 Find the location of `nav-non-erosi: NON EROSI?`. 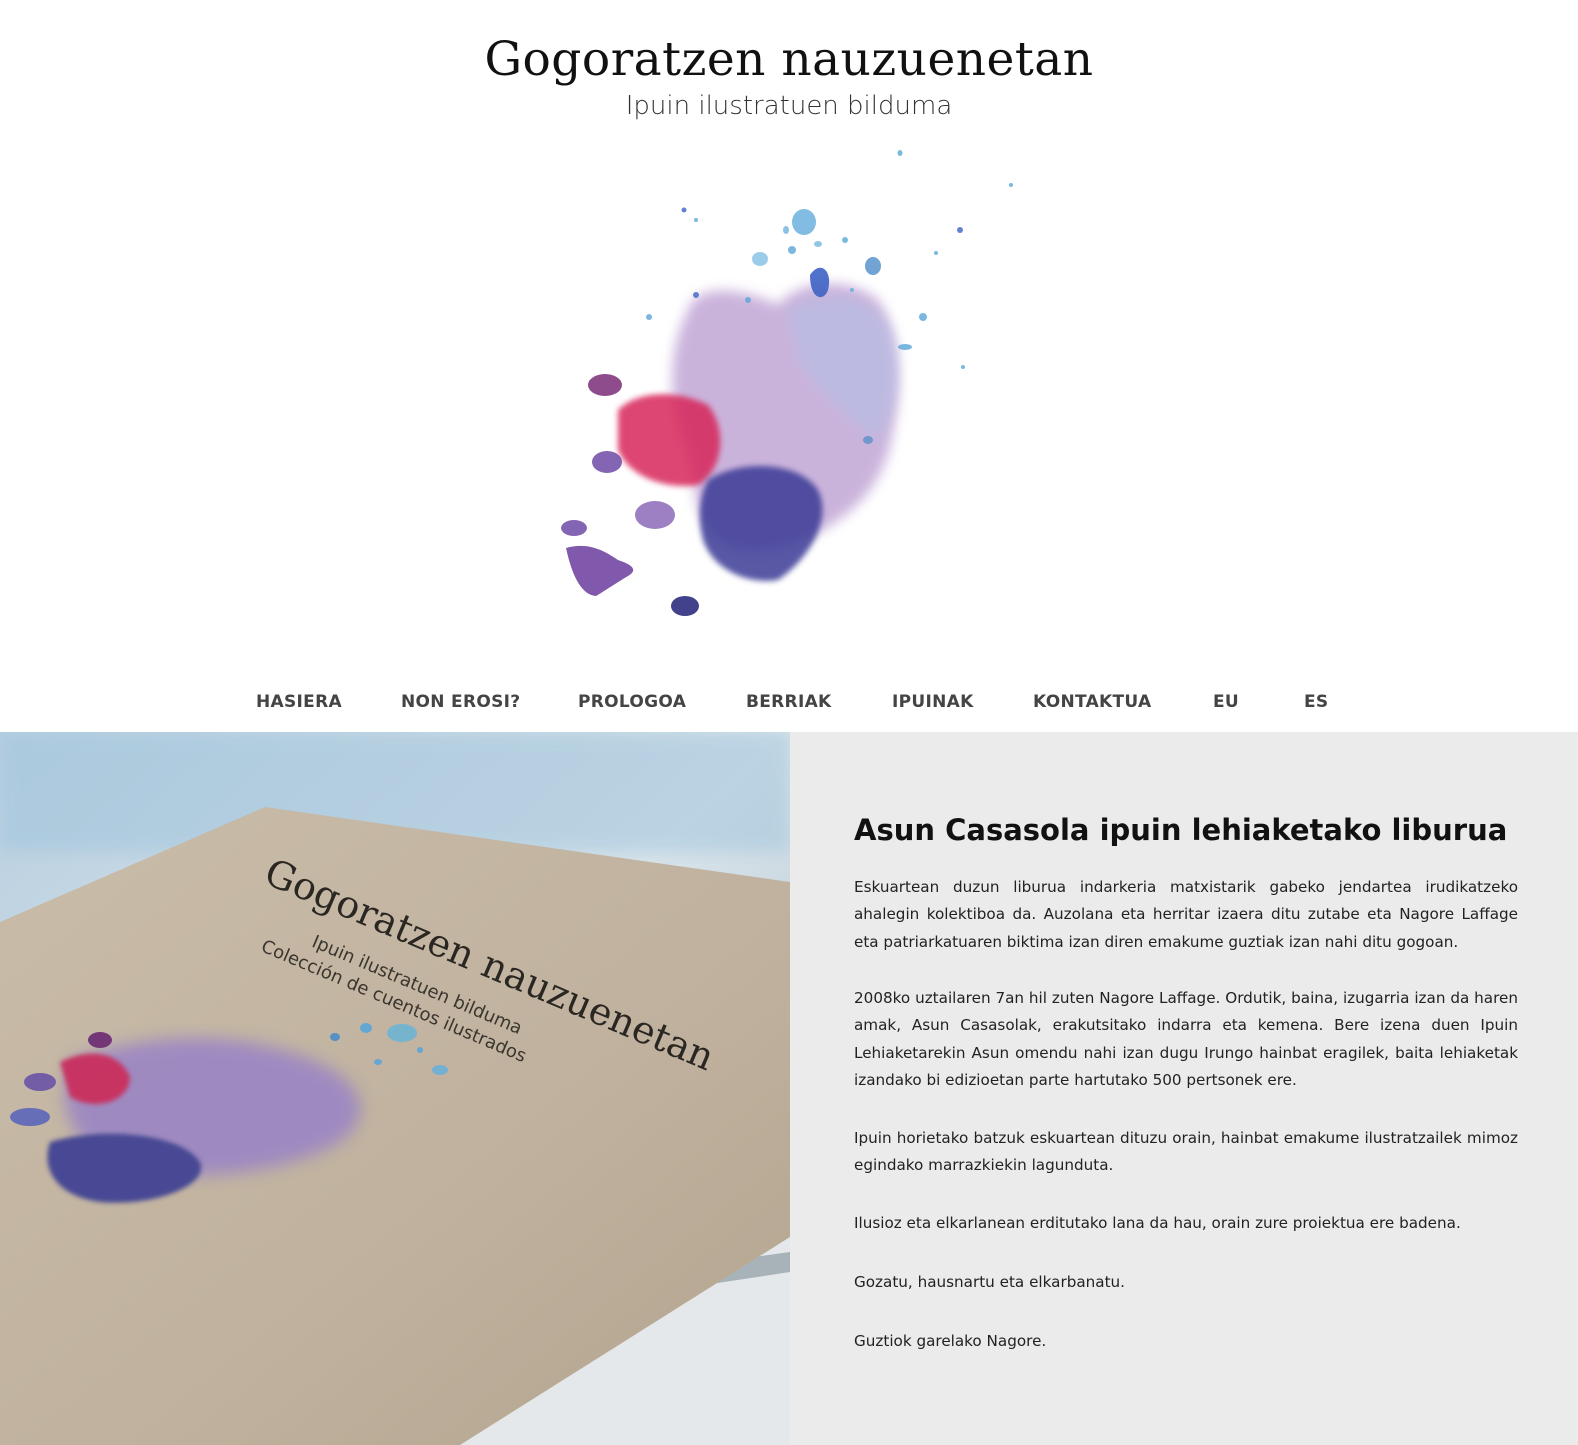

nav-non-erosi: NON EROSI? is located at coordinates (460, 702).